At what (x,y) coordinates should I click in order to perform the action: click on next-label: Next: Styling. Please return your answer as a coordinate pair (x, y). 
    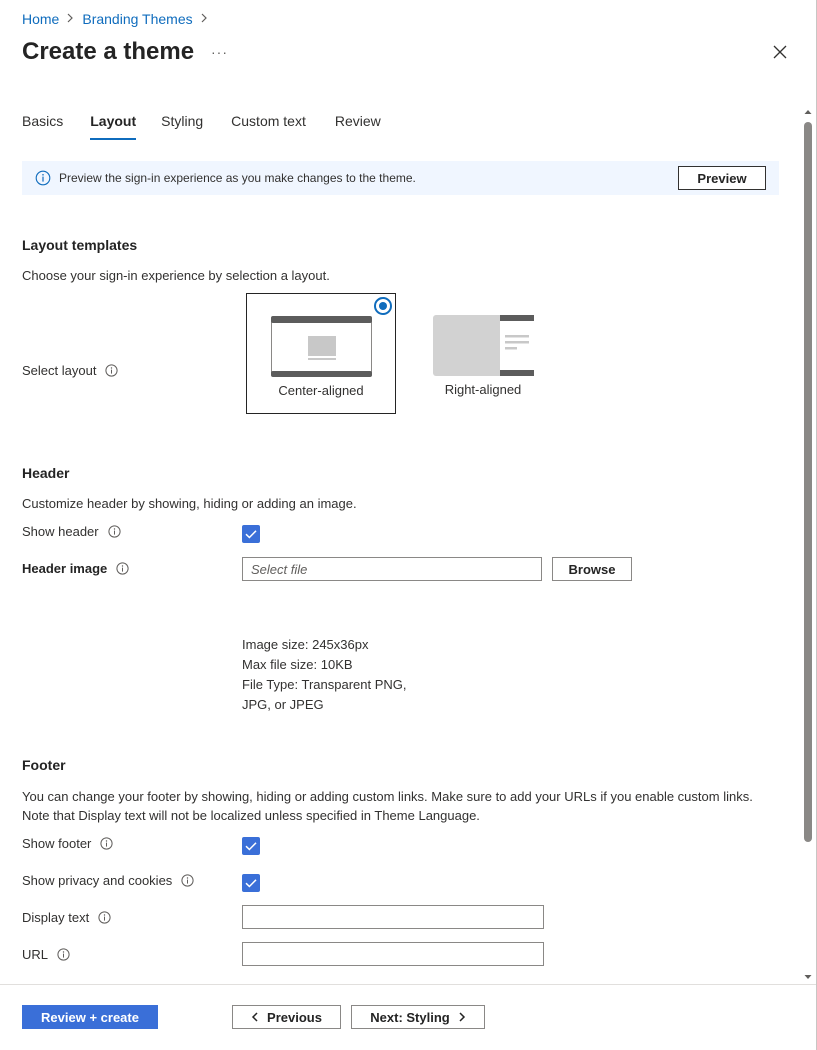
    Looking at the image, I should click on (410, 1017).